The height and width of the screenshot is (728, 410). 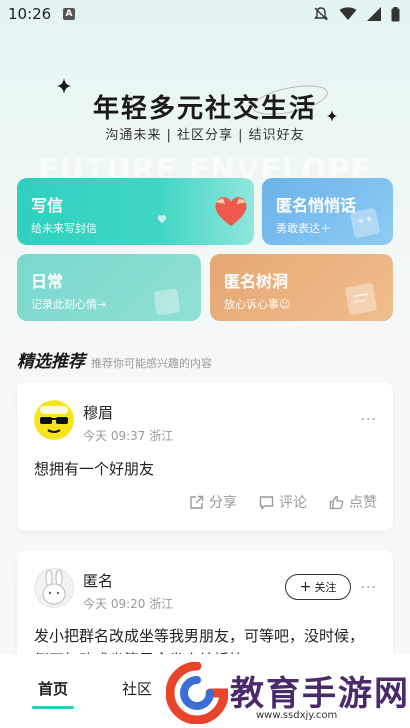 I want to click on follow-label: 关注, so click(x=325, y=587).